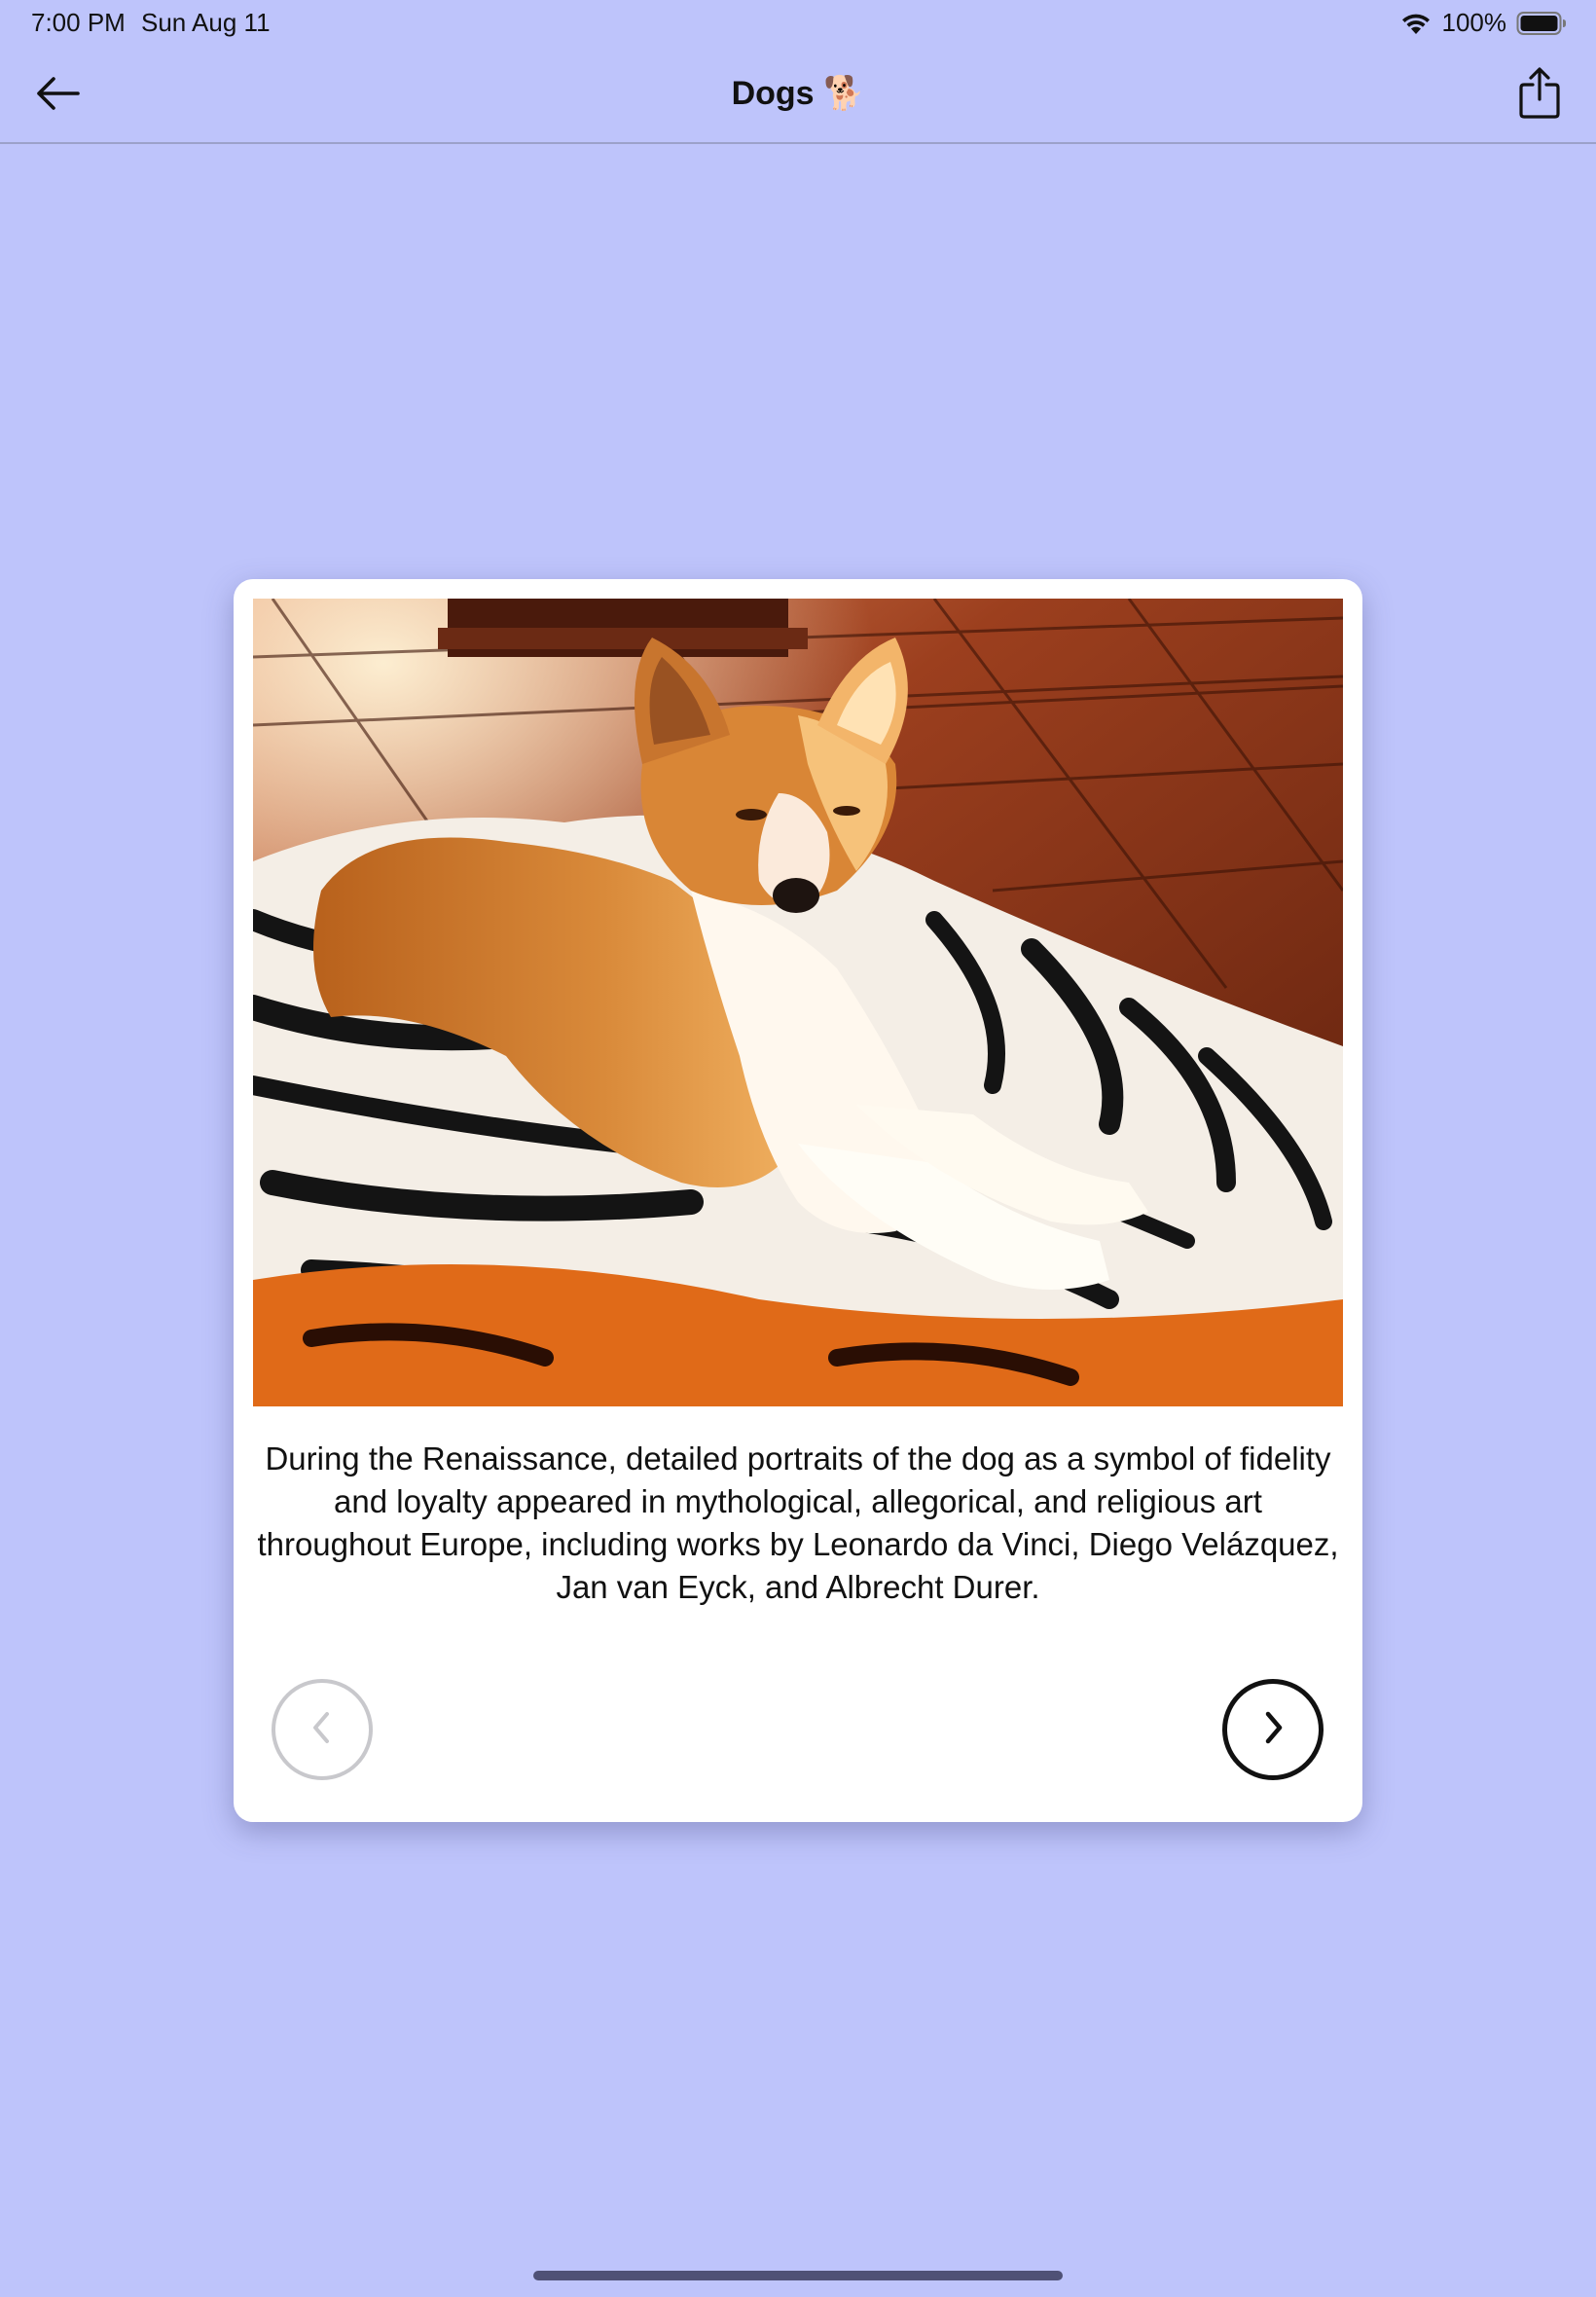  What do you see at coordinates (1474, 22) in the screenshot?
I see `battery-percentage: 100%` at bounding box center [1474, 22].